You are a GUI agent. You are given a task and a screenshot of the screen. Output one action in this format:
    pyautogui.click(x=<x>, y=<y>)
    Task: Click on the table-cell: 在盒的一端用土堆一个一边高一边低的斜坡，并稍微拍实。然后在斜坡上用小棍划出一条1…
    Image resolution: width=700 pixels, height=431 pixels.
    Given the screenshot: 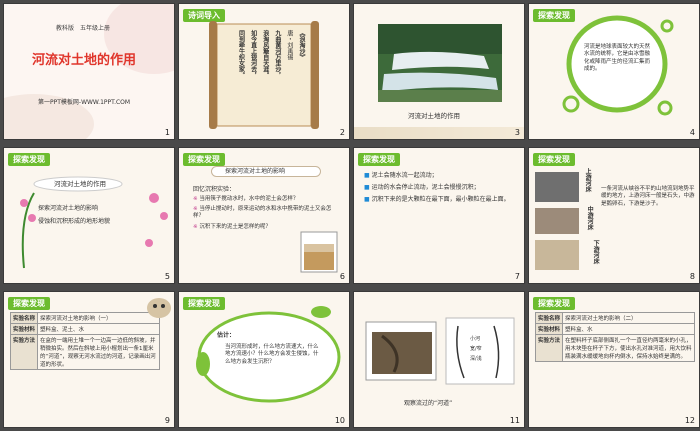 What is the action you would take?
    pyautogui.click(x=98, y=352)
    